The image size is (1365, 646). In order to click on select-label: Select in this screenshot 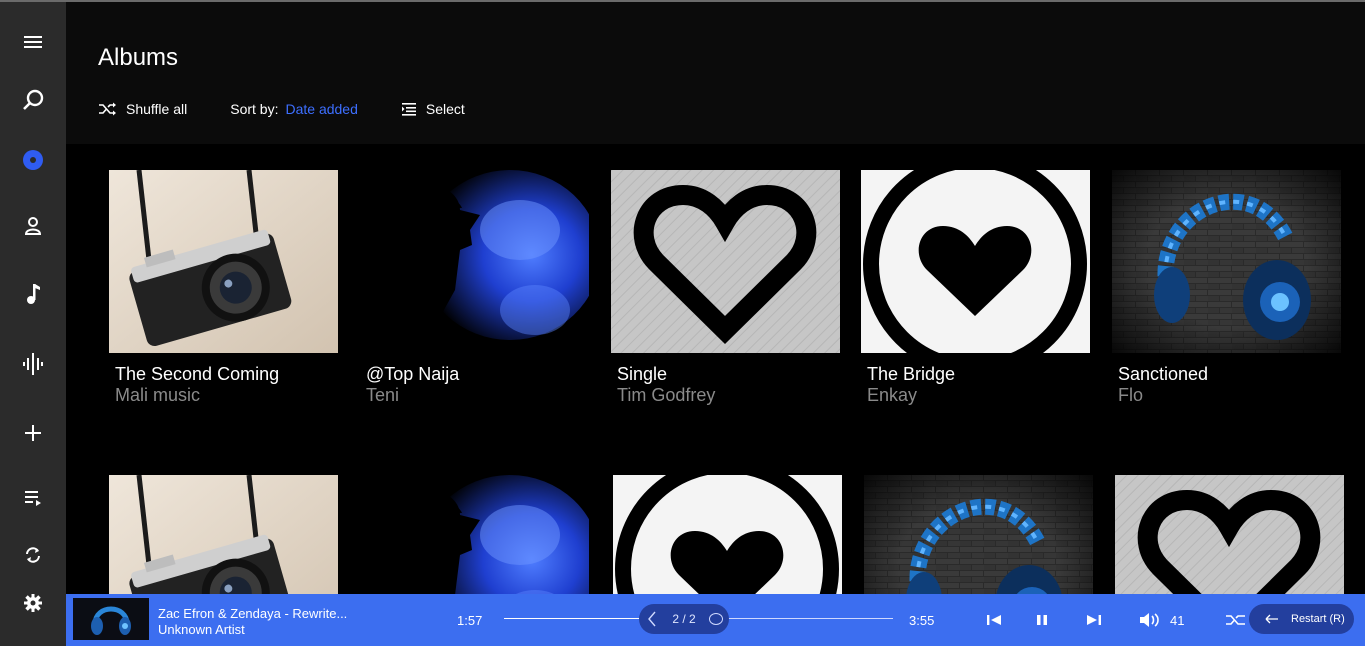, I will do `click(445, 109)`.